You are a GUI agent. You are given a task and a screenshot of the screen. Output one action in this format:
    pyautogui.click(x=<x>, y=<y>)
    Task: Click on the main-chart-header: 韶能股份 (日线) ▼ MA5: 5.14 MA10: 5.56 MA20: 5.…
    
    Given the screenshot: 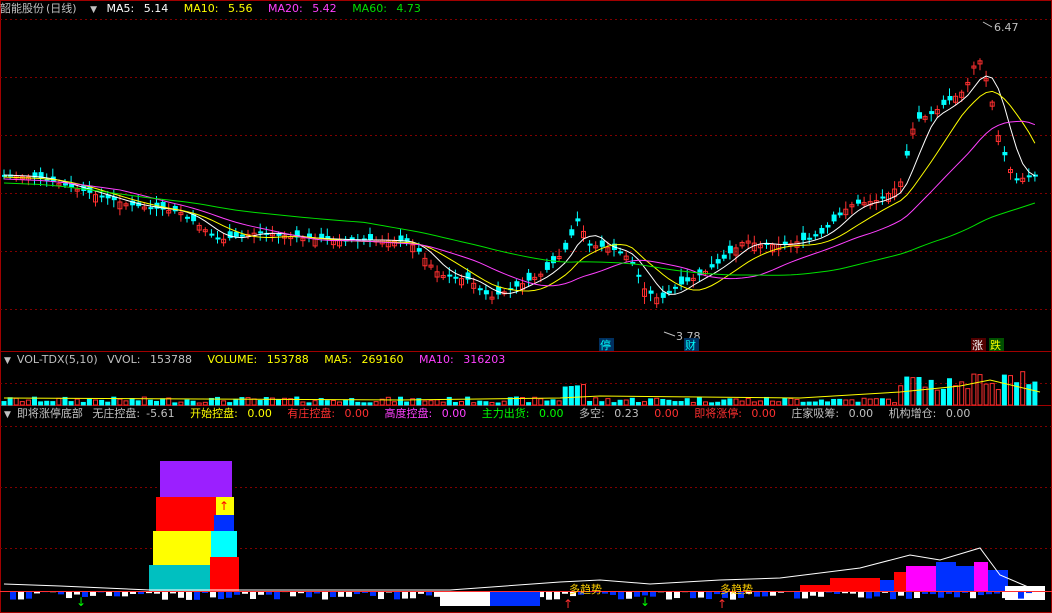 What is the action you would take?
    pyautogui.click(x=216, y=9)
    